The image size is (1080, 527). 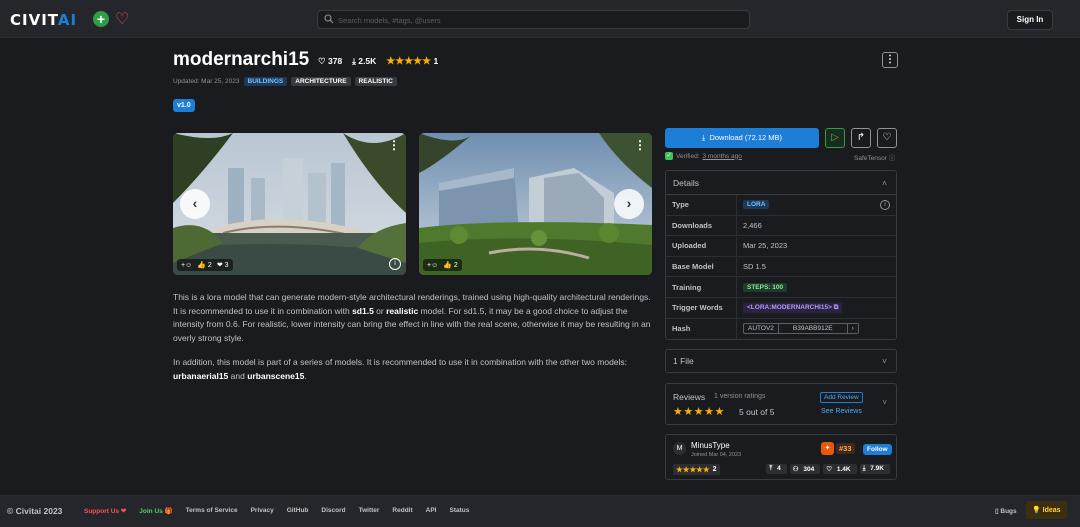 I want to click on downloads-stat: ⤓ 7.9K, so click(x=874, y=469).